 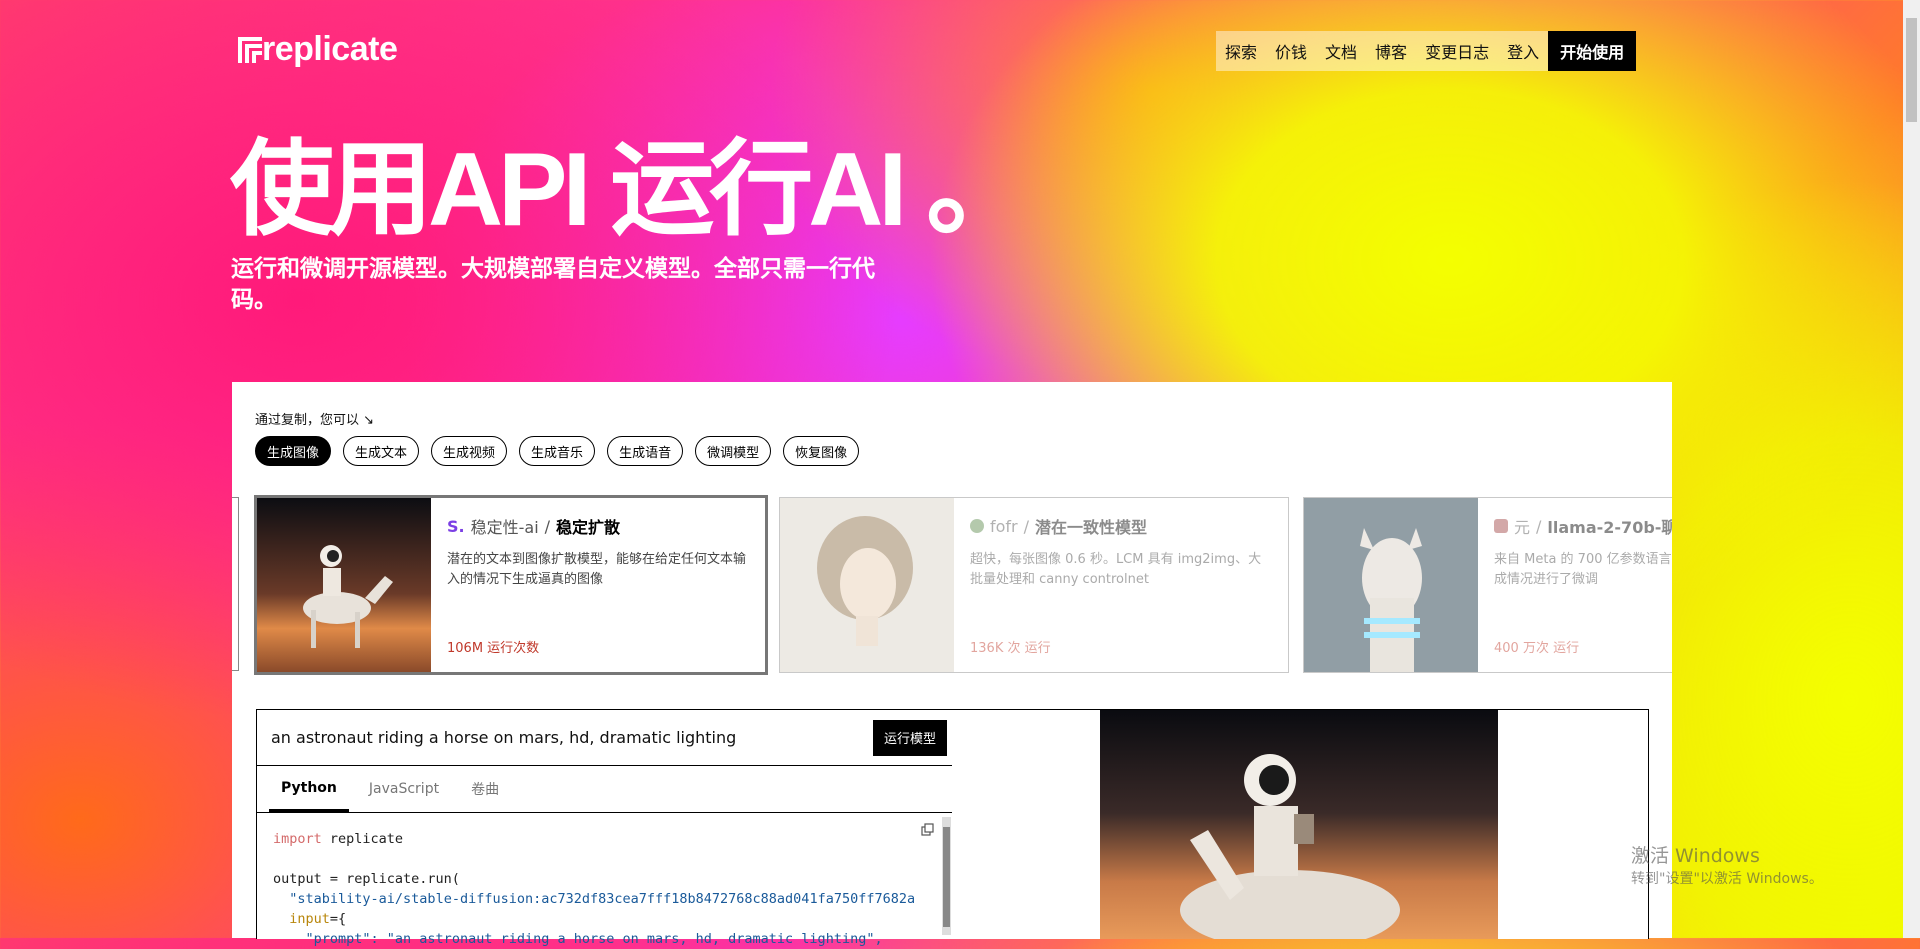 What do you see at coordinates (362, 839) in the screenshot?
I see `code-text: replicate` at bounding box center [362, 839].